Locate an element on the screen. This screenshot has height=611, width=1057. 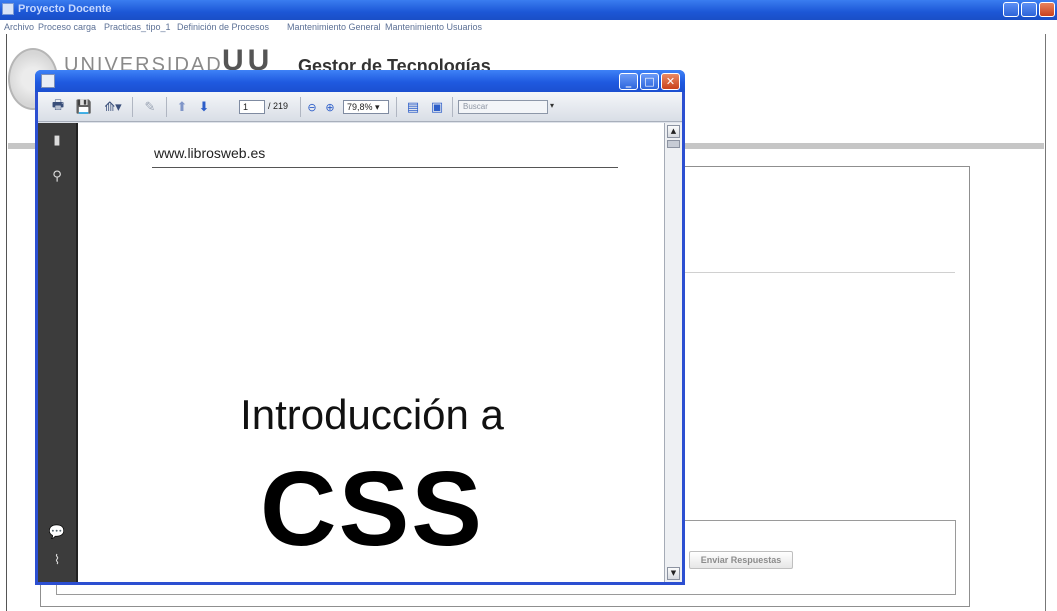
pdf-maximize-button: □ is located at coordinates (649, 81).